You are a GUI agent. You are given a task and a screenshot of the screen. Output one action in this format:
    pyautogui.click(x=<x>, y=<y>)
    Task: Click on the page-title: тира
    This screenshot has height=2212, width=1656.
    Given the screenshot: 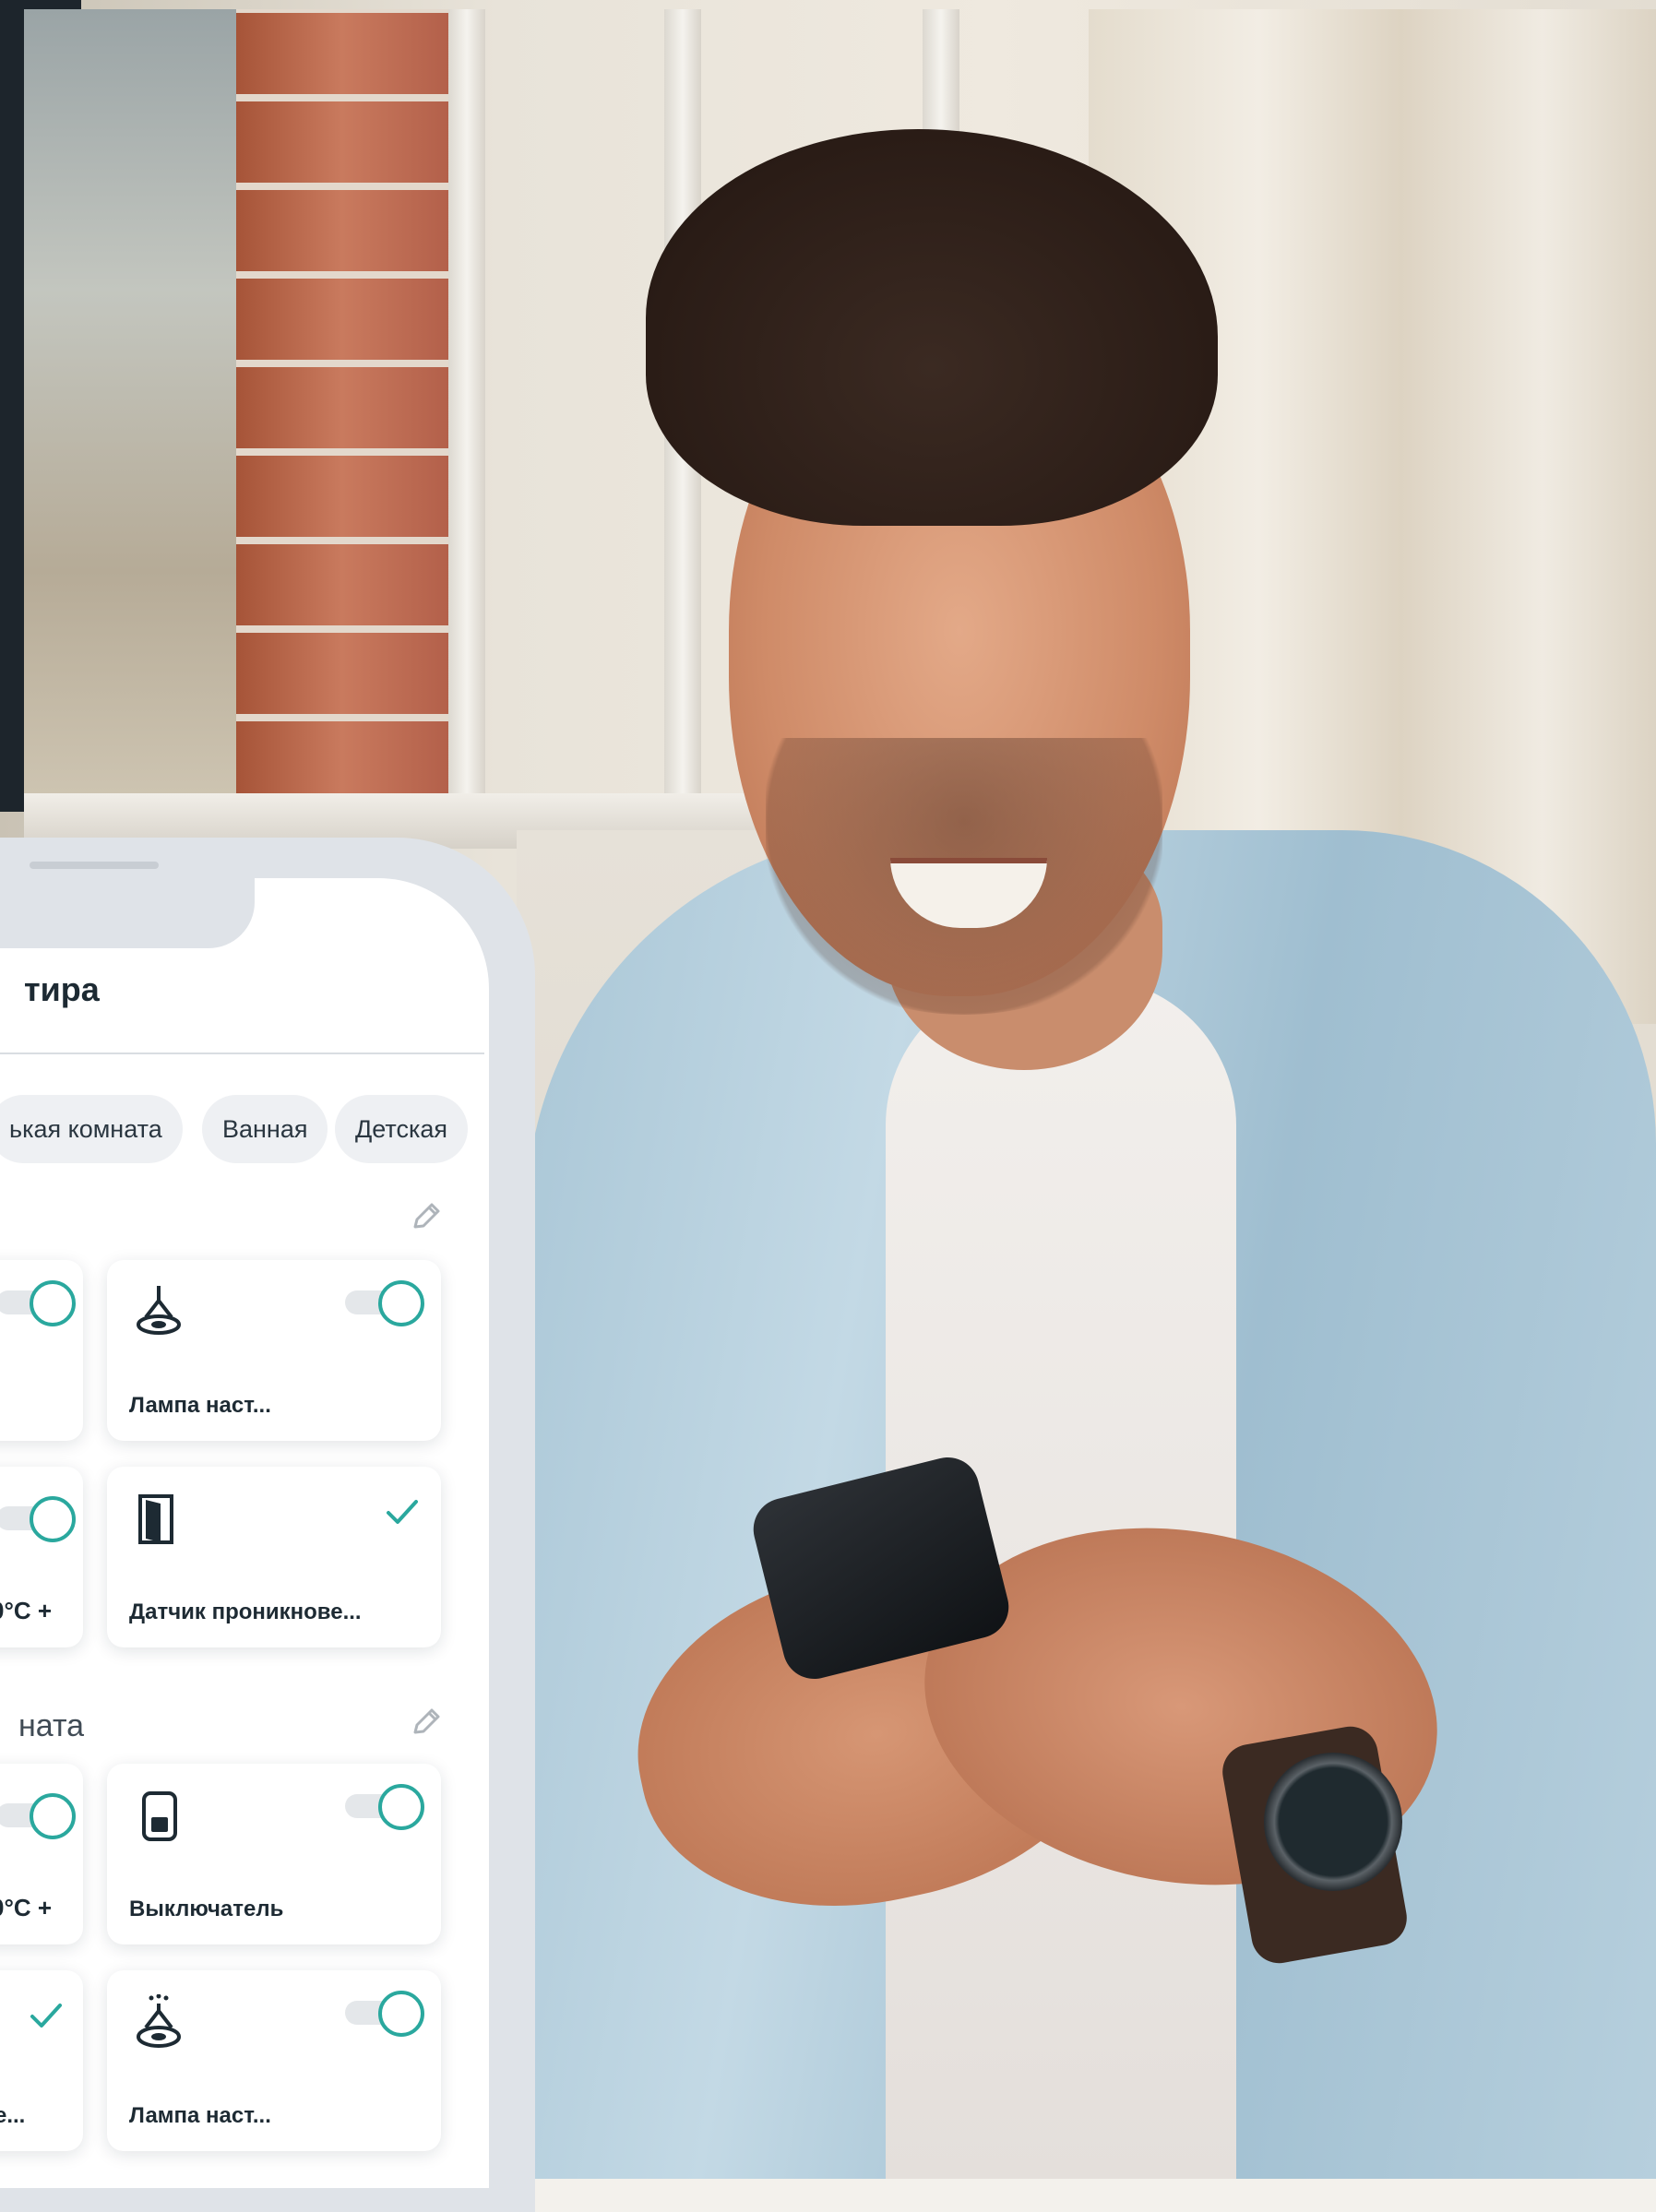 What is the action you would take?
    pyautogui.click(x=62, y=989)
    